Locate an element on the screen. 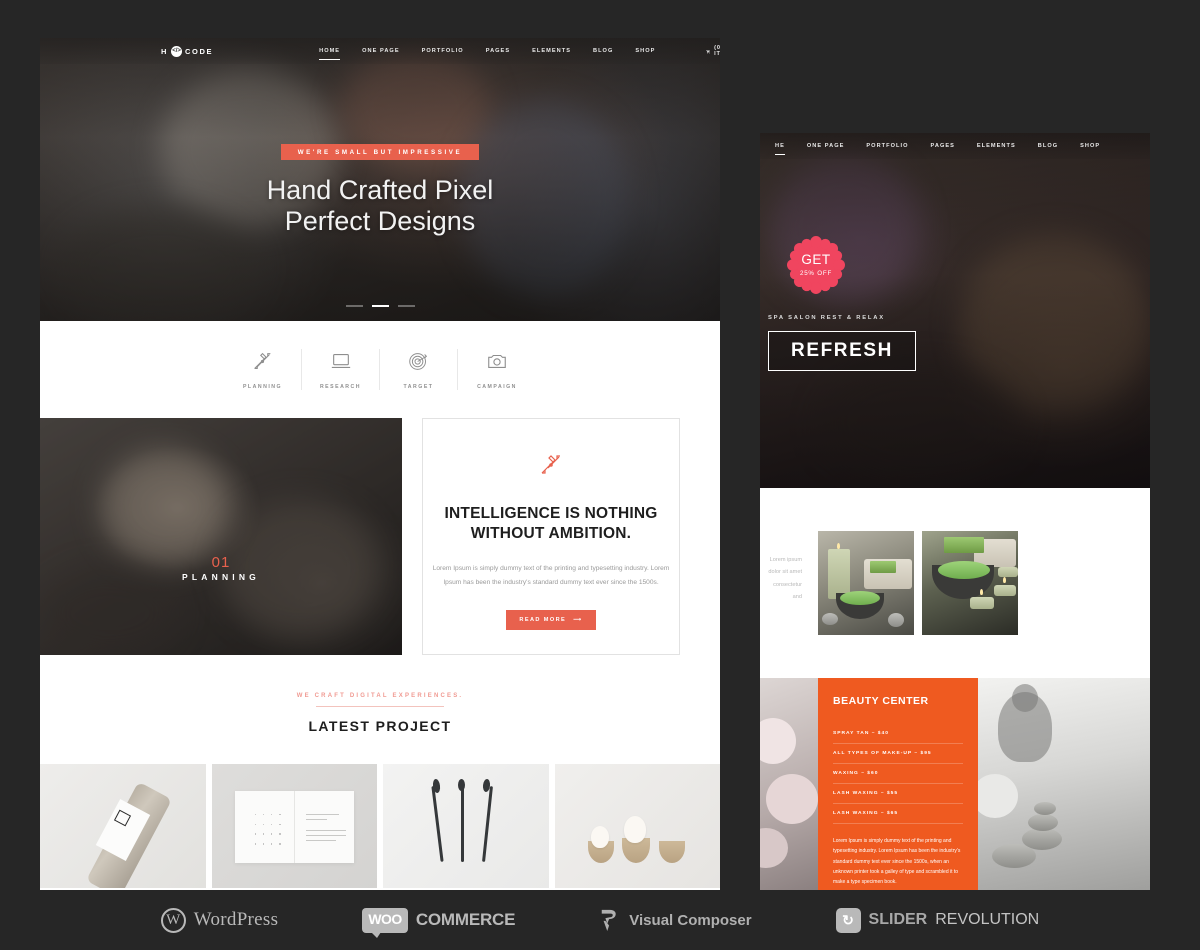 The image size is (1200, 950). arrow-right-icon: ⟶ is located at coordinates (578, 619).